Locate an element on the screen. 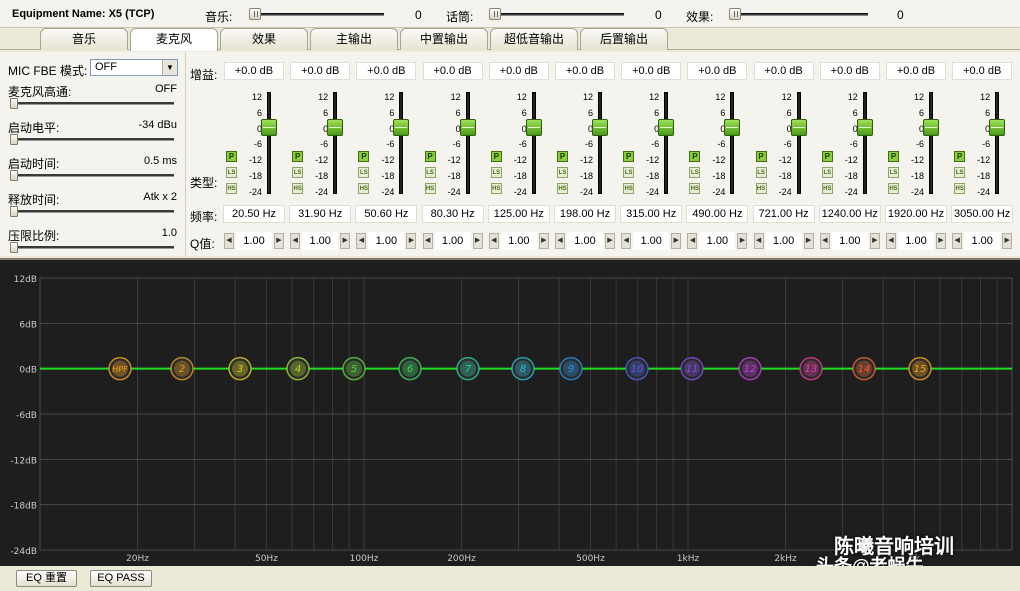  mic-volume-thumb is located at coordinates (495, 14).